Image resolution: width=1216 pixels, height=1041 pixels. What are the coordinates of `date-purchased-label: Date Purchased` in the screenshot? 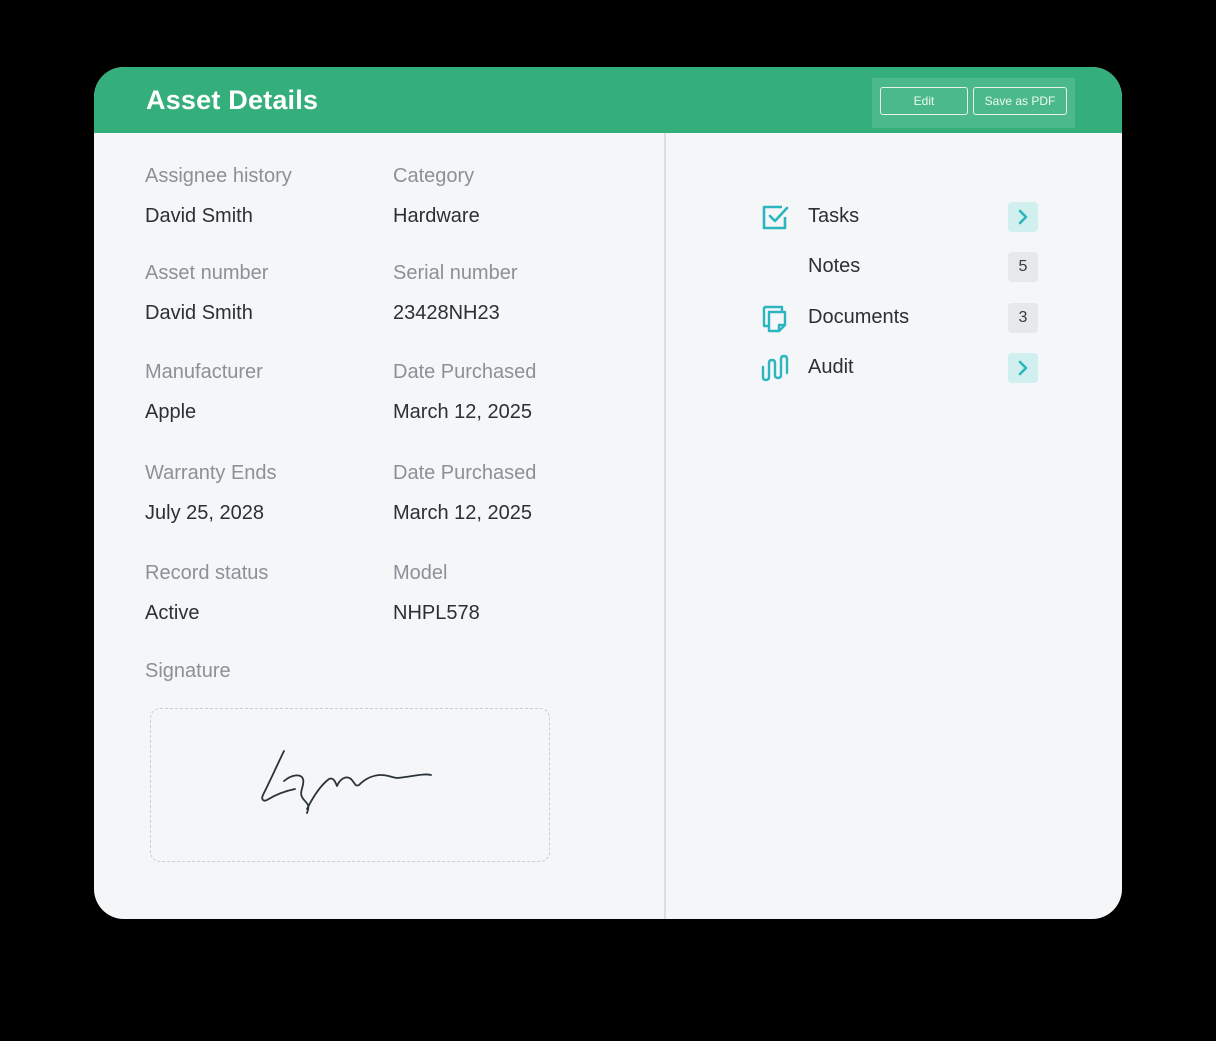 It's located at (465, 372).